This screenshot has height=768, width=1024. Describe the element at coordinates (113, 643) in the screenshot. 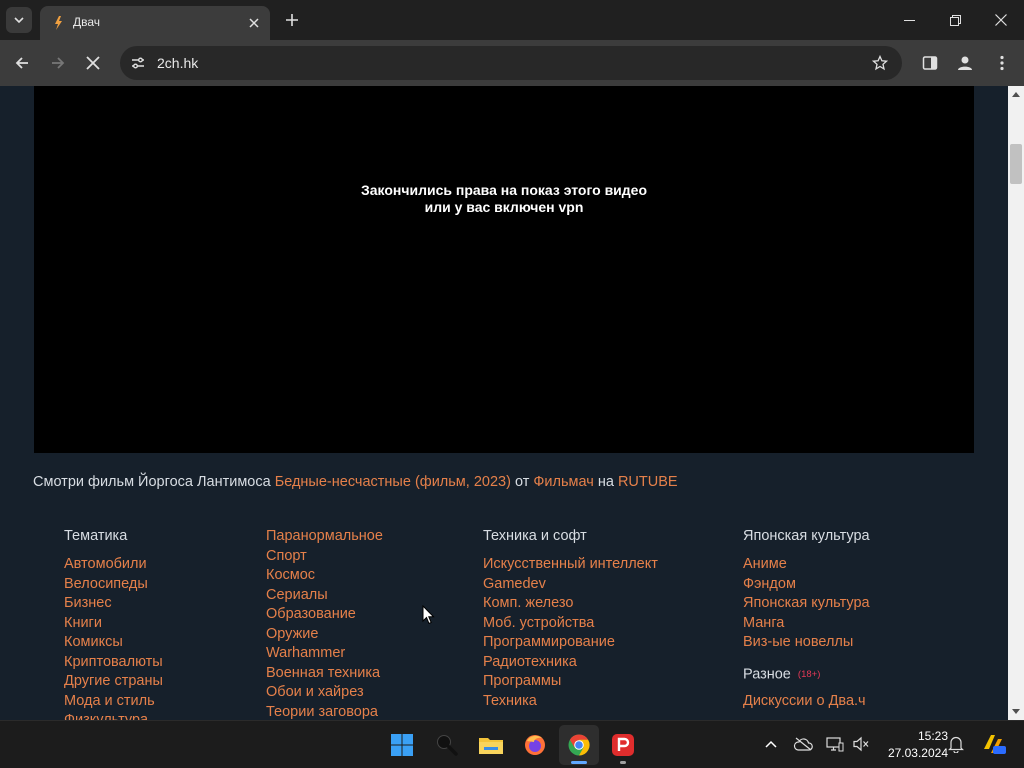

I see `board-link: Комиксы` at that location.